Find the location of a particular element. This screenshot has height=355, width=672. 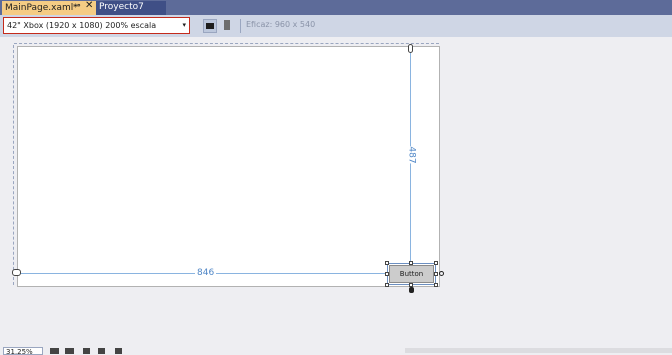

right-anchor-icon is located at coordinates (441, 273).